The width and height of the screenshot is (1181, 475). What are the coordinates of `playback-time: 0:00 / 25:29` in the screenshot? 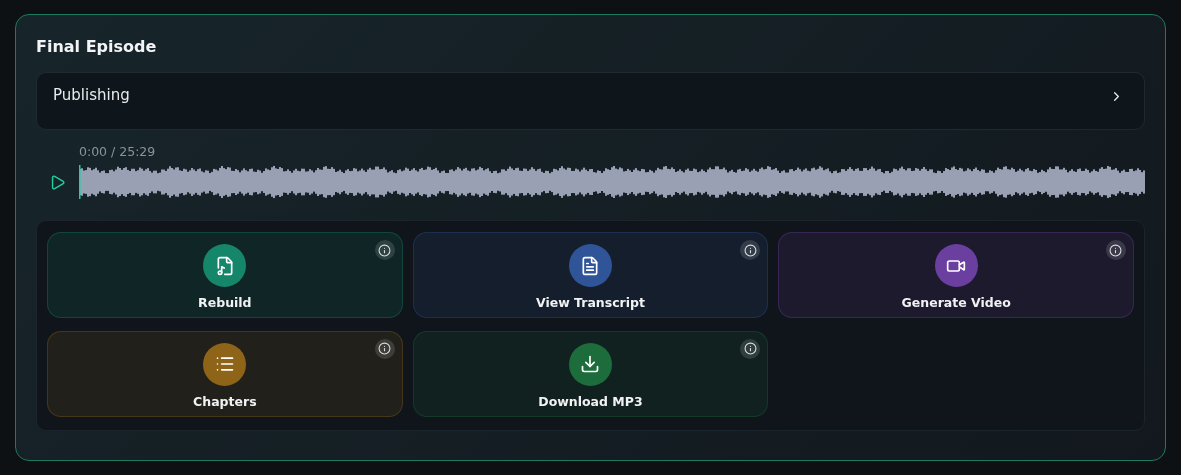 It's located at (118, 151).